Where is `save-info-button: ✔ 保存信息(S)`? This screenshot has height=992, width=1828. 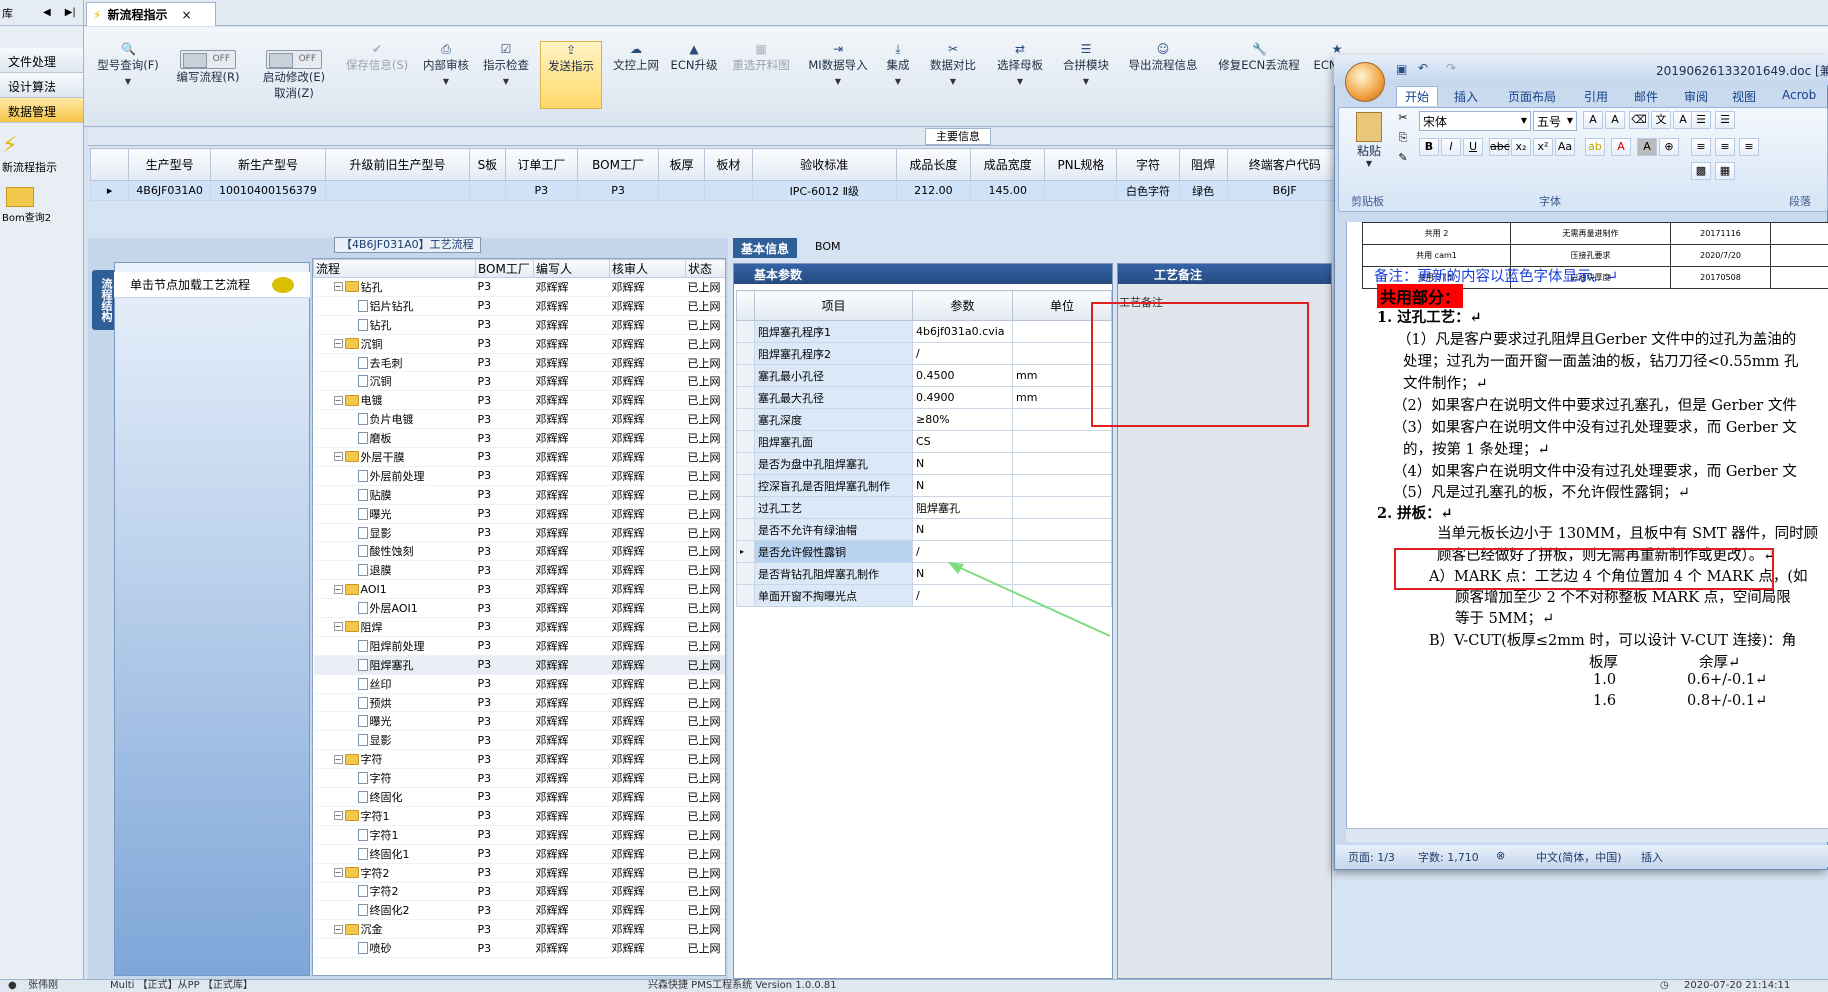 save-info-button: ✔ 保存信息(S) is located at coordinates (377, 58).